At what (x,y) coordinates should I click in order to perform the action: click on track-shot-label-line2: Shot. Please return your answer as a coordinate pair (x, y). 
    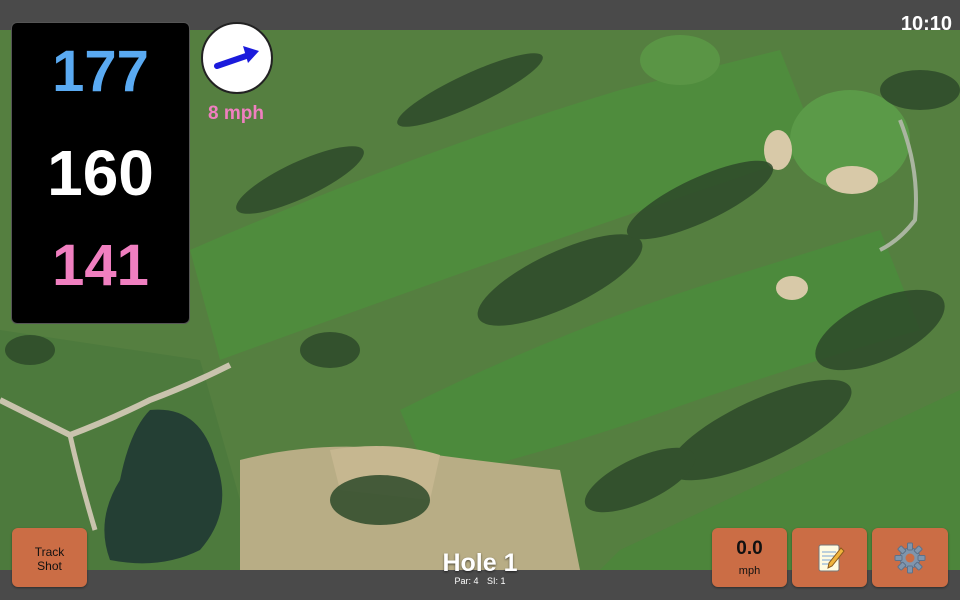
    Looking at the image, I should click on (49, 566).